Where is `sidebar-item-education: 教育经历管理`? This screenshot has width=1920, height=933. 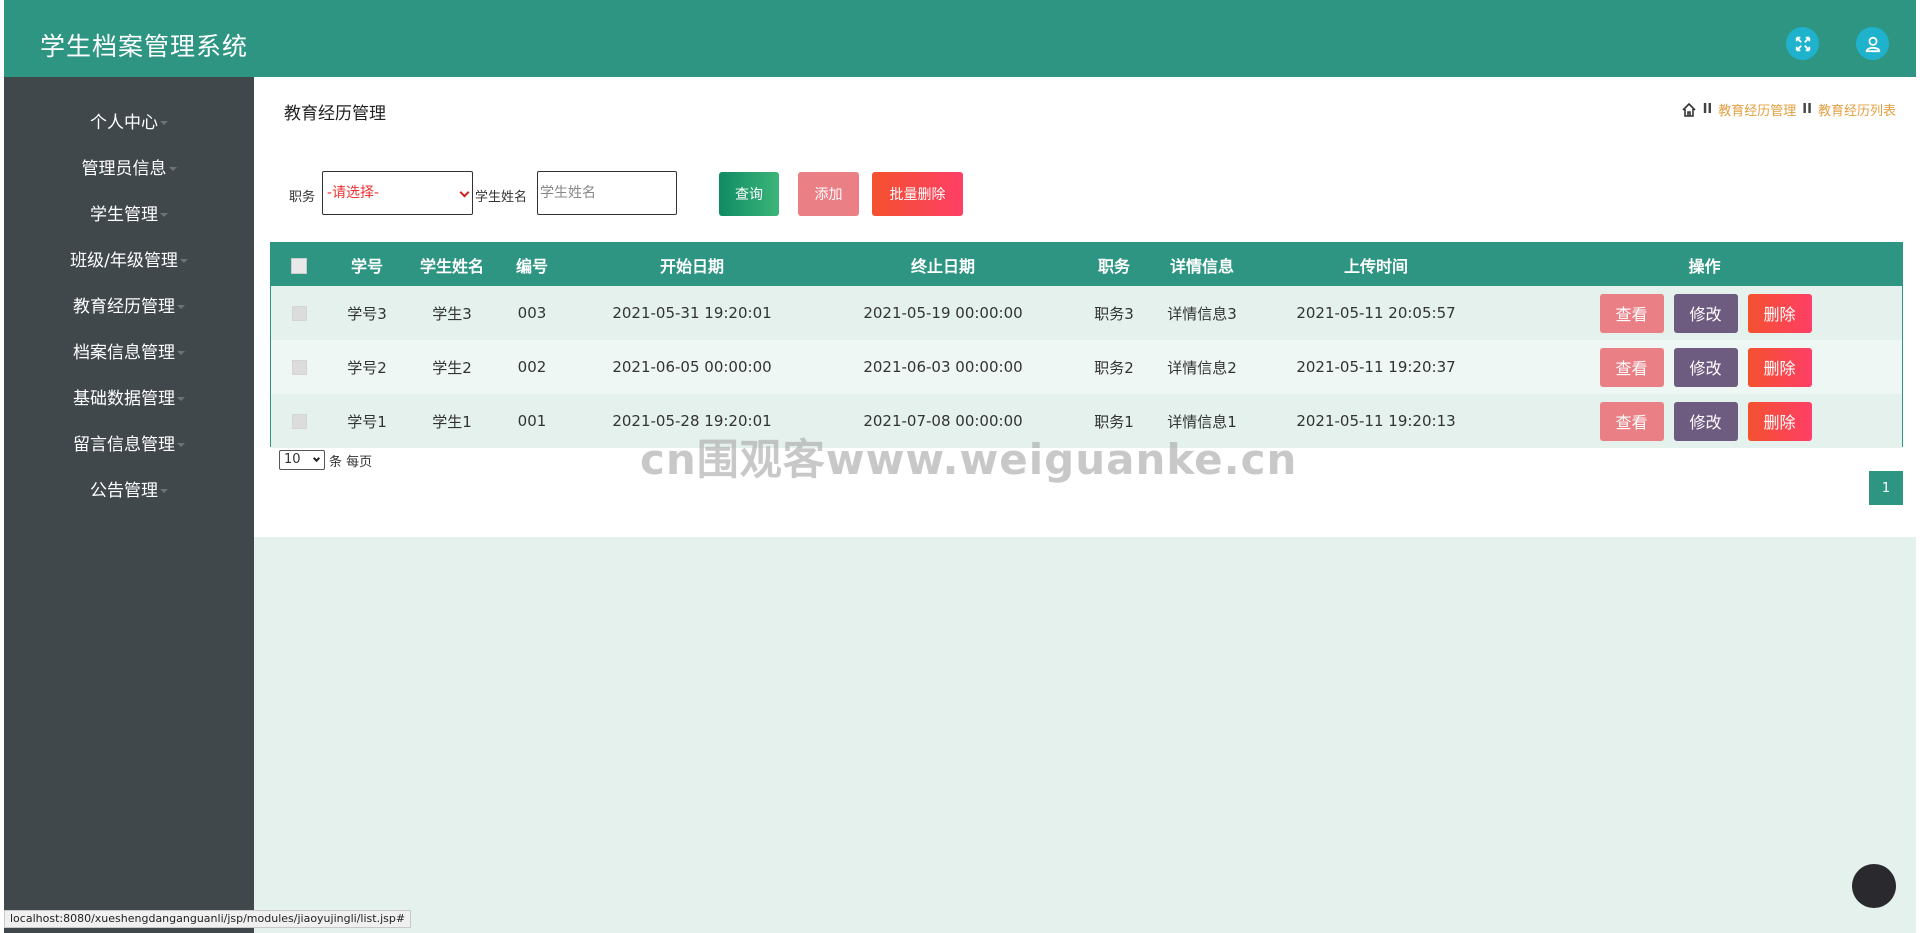
sidebar-item-education: 教育经历管理 is located at coordinates (129, 304).